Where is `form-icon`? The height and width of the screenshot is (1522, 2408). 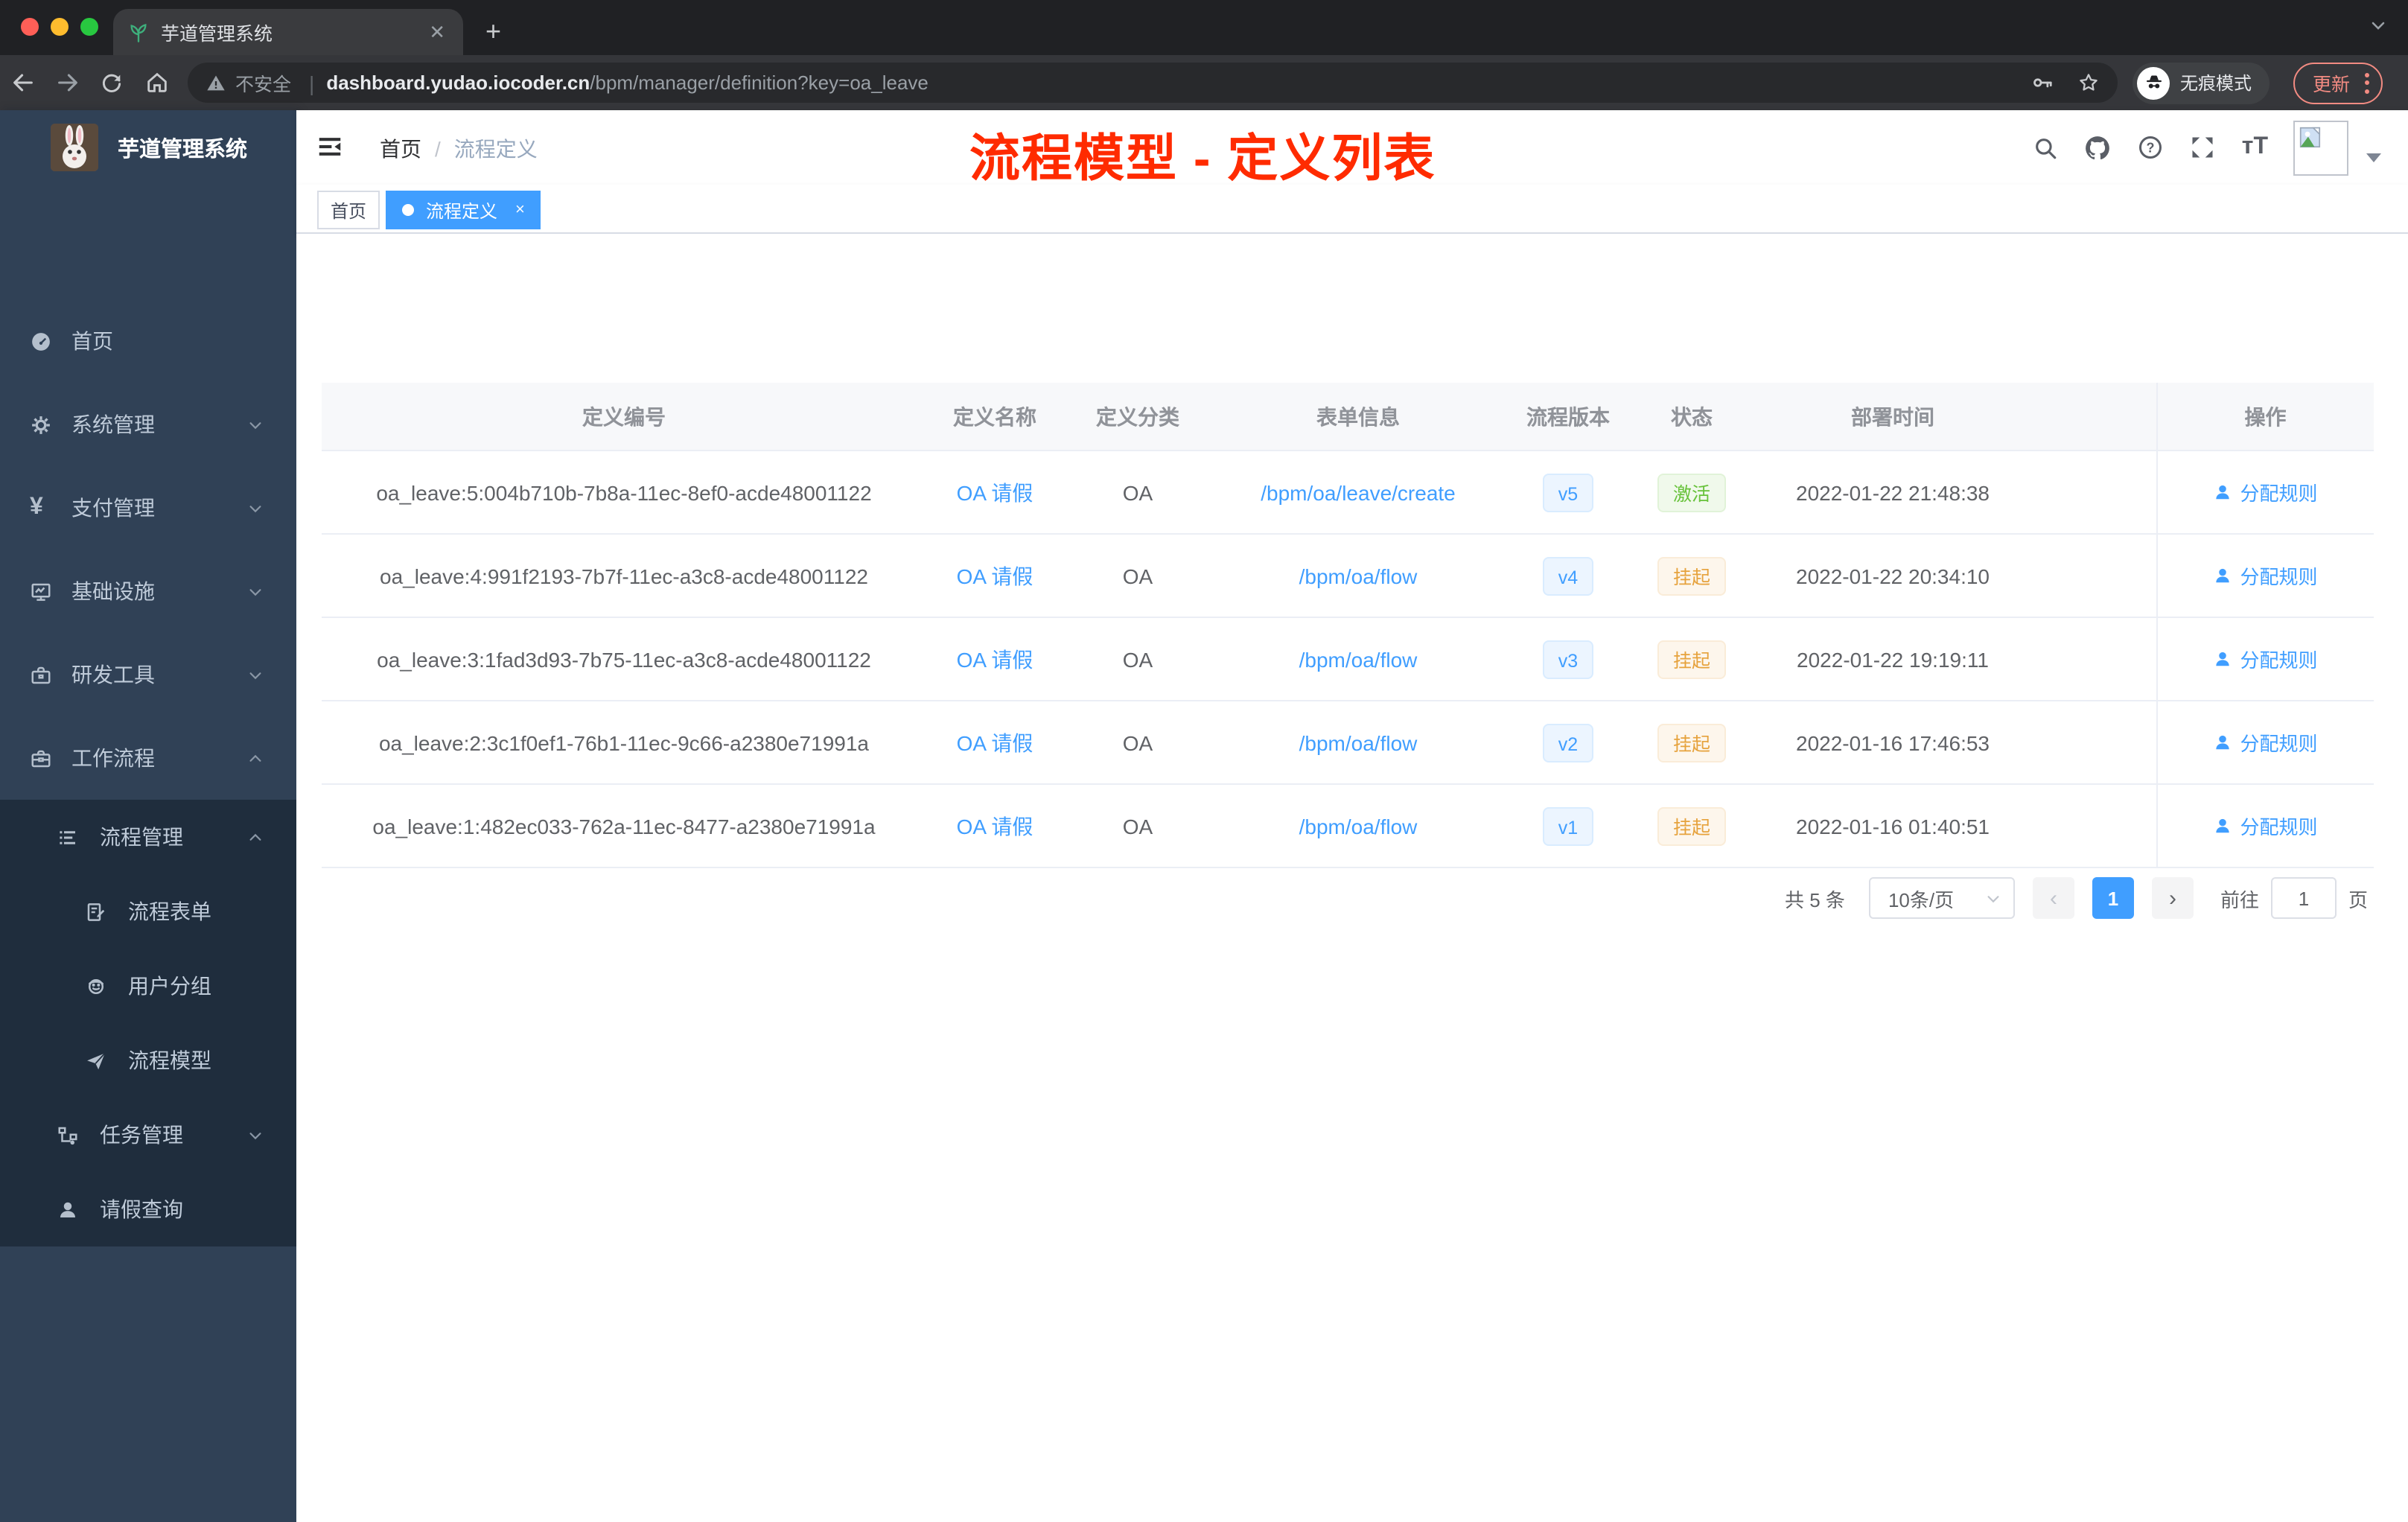 form-icon is located at coordinates (96, 911).